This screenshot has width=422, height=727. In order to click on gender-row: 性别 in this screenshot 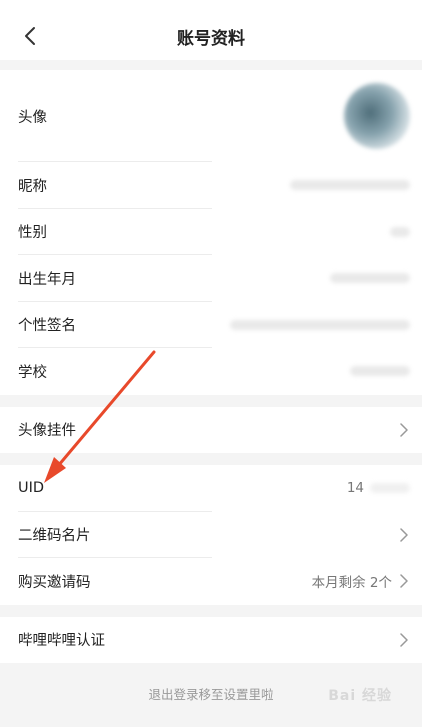, I will do `click(211, 232)`.